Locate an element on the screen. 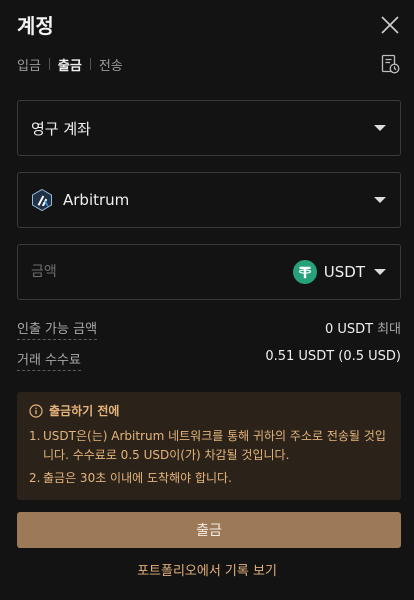 The height and width of the screenshot is (600, 414). notice-header: 출금하기 전에 is located at coordinates (209, 410).